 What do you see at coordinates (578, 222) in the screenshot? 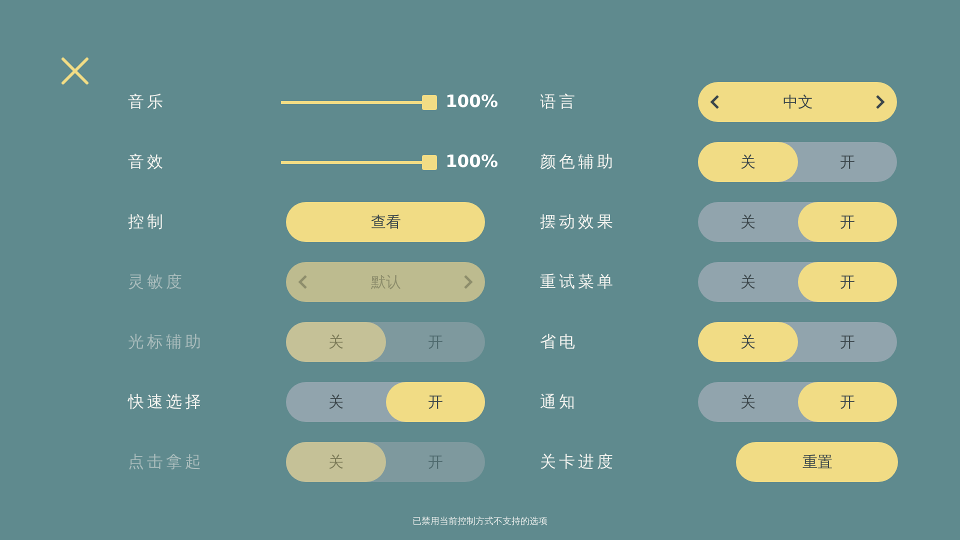
I see `setting-label: 摆动效果` at bounding box center [578, 222].